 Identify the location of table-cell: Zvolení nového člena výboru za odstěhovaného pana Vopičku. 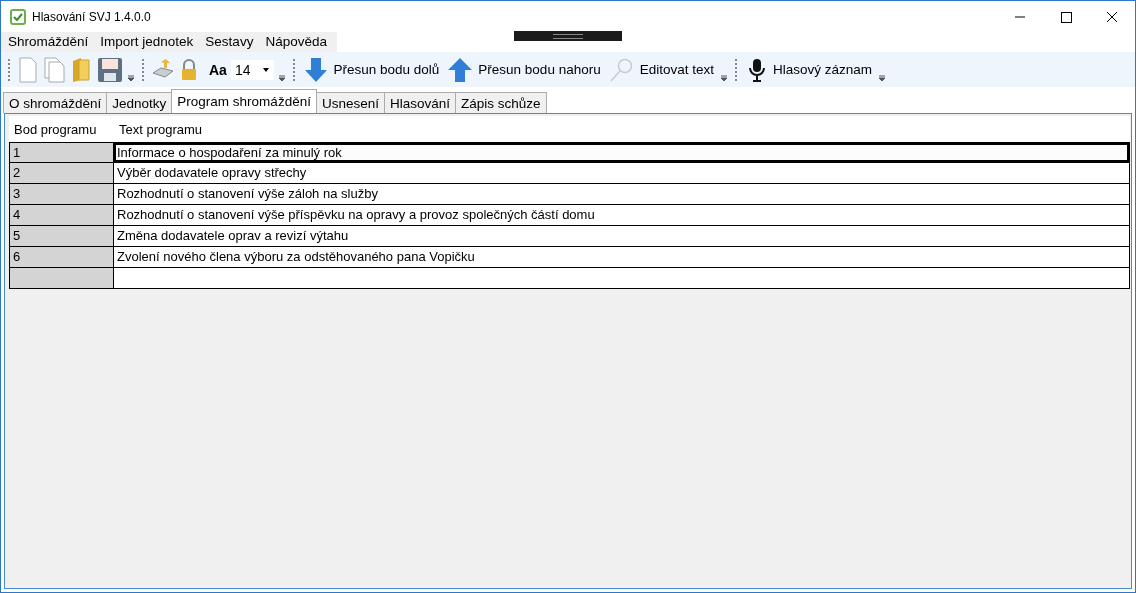
(621, 257).